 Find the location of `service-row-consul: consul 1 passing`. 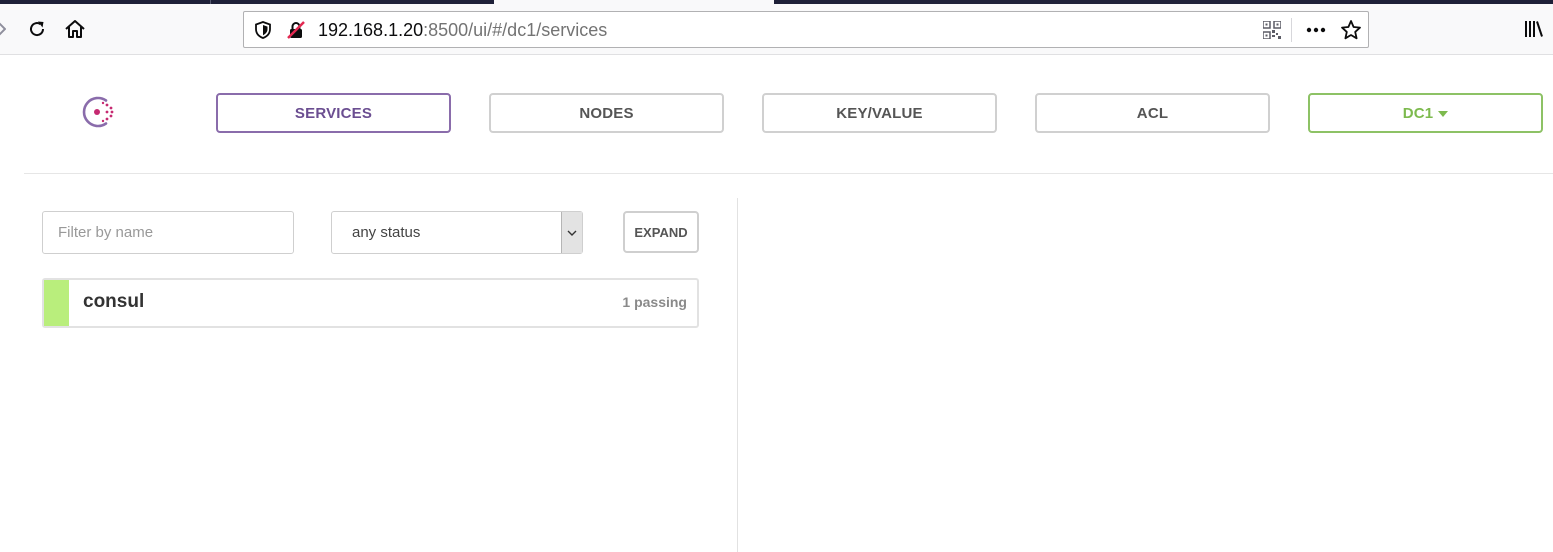

service-row-consul: consul 1 passing is located at coordinates (370, 303).